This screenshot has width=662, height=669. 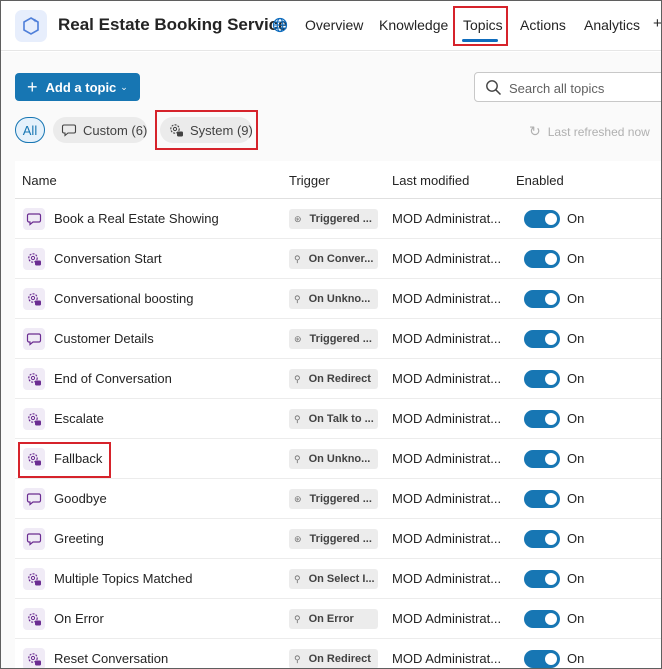 What do you see at coordinates (543, 25) in the screenshot?
I see `tab-actions: Actions` at bounding box center [543, 25].